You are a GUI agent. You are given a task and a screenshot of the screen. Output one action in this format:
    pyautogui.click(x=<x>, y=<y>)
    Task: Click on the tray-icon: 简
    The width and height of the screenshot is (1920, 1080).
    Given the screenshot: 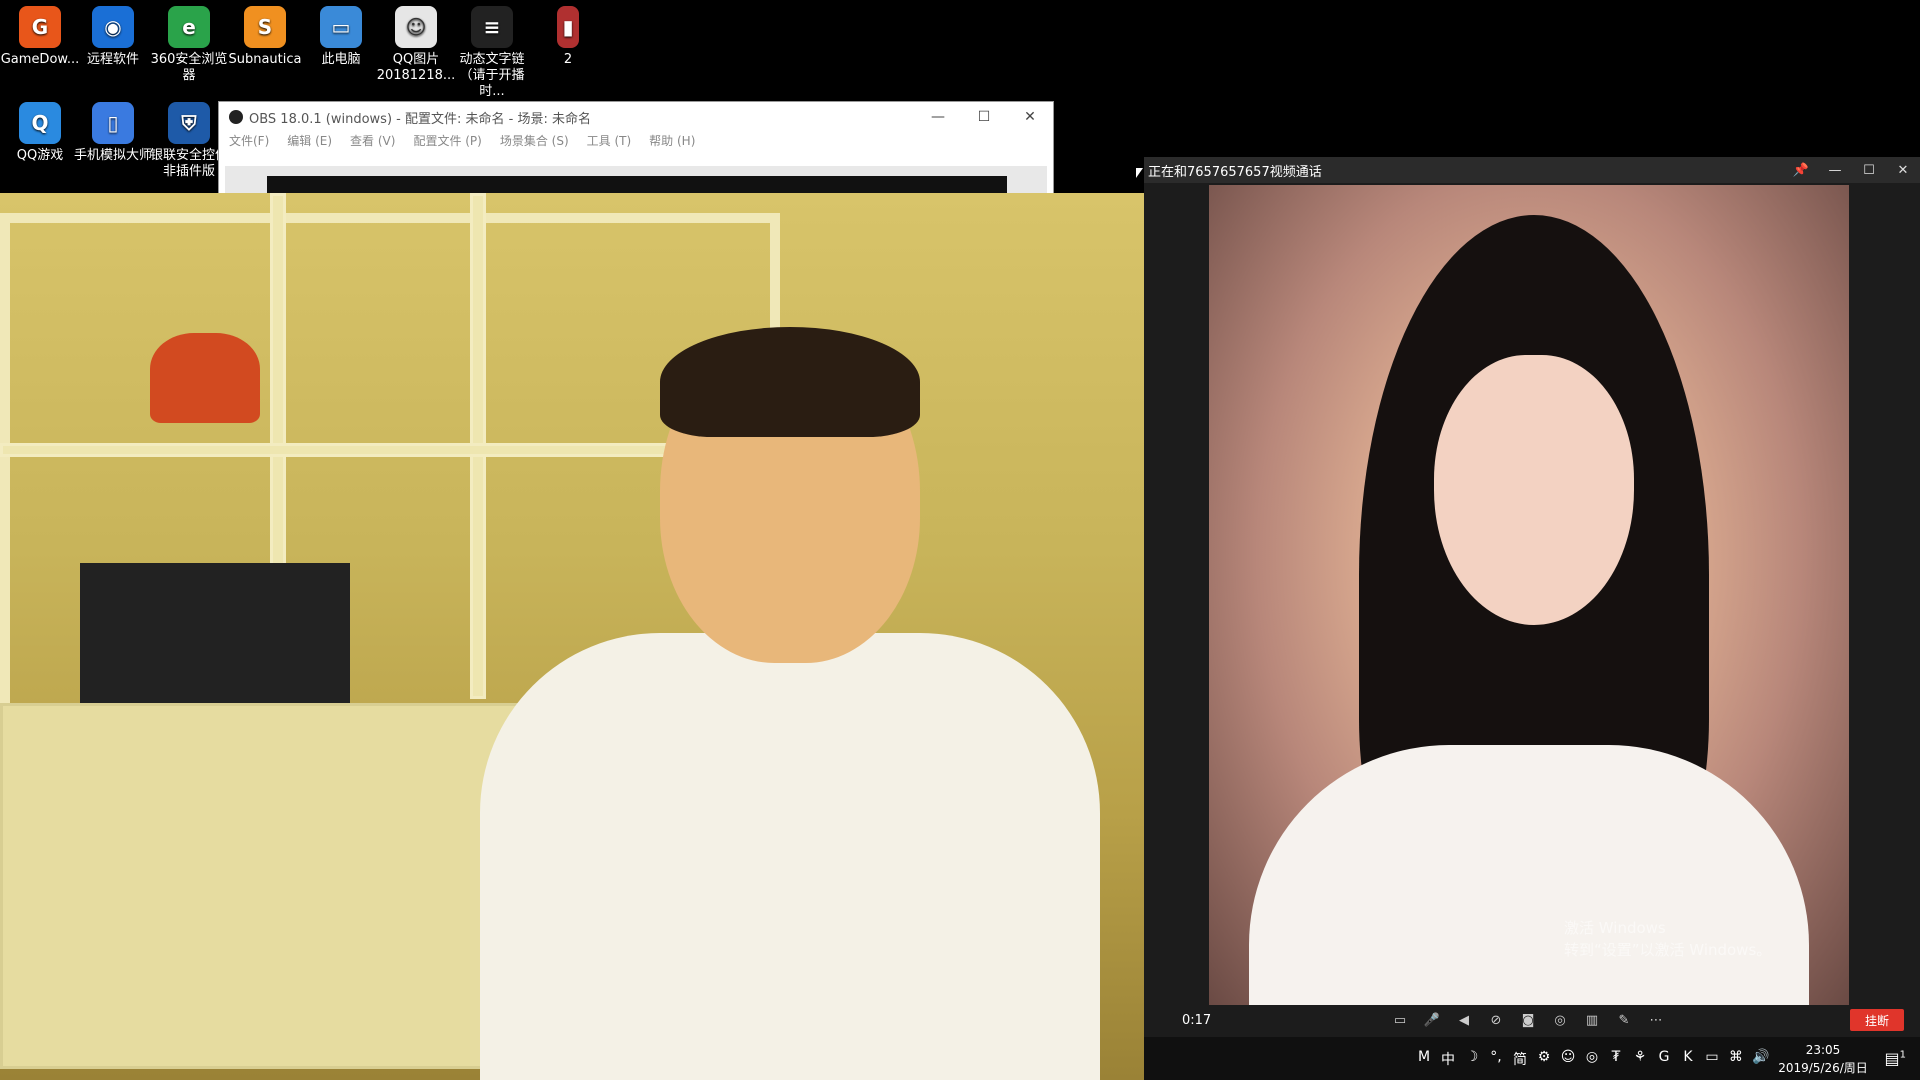 What is the action you would take?
    pyautogui.click(x=1520, y=1059)
    